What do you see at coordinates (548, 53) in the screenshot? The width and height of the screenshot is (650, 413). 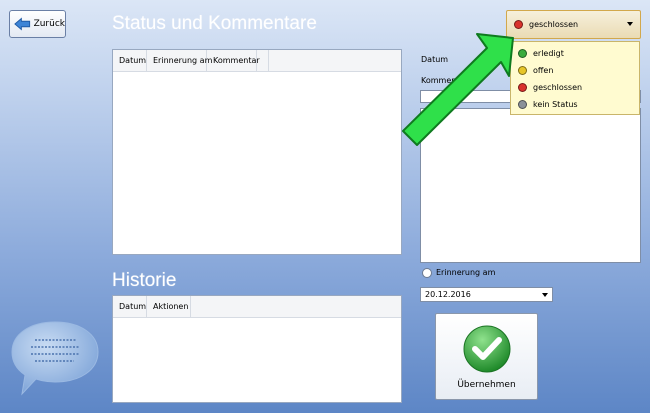 I see `status-option-label: erledigt` at bounding box center [548, 53].